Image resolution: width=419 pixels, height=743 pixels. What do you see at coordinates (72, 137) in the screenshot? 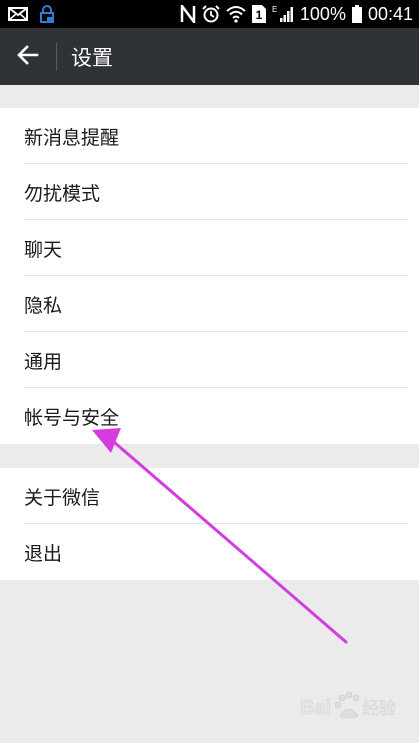
I see `settings-item-label: 新消息提醒` at bounding box center [72, 137].